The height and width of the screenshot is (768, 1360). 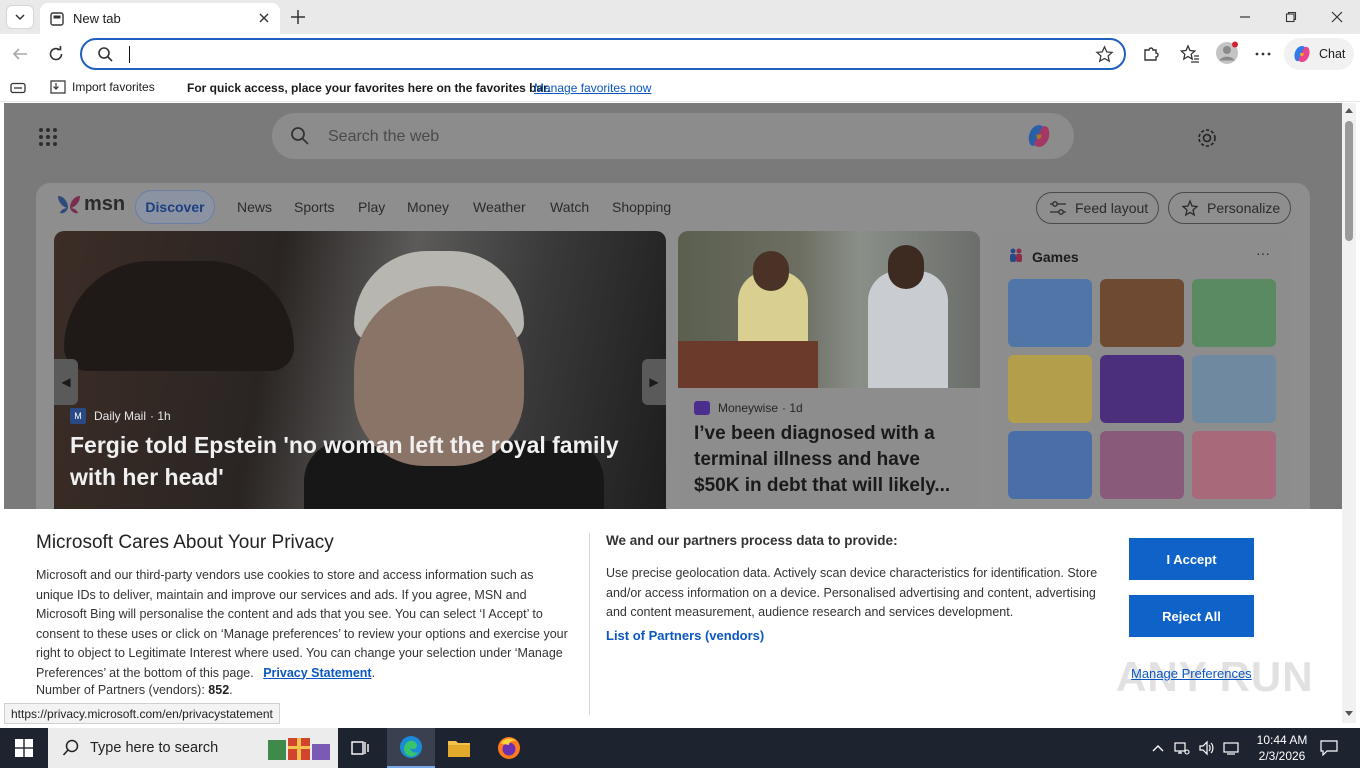 I want to click on speaker-icon, so click(x=1206, y=748).